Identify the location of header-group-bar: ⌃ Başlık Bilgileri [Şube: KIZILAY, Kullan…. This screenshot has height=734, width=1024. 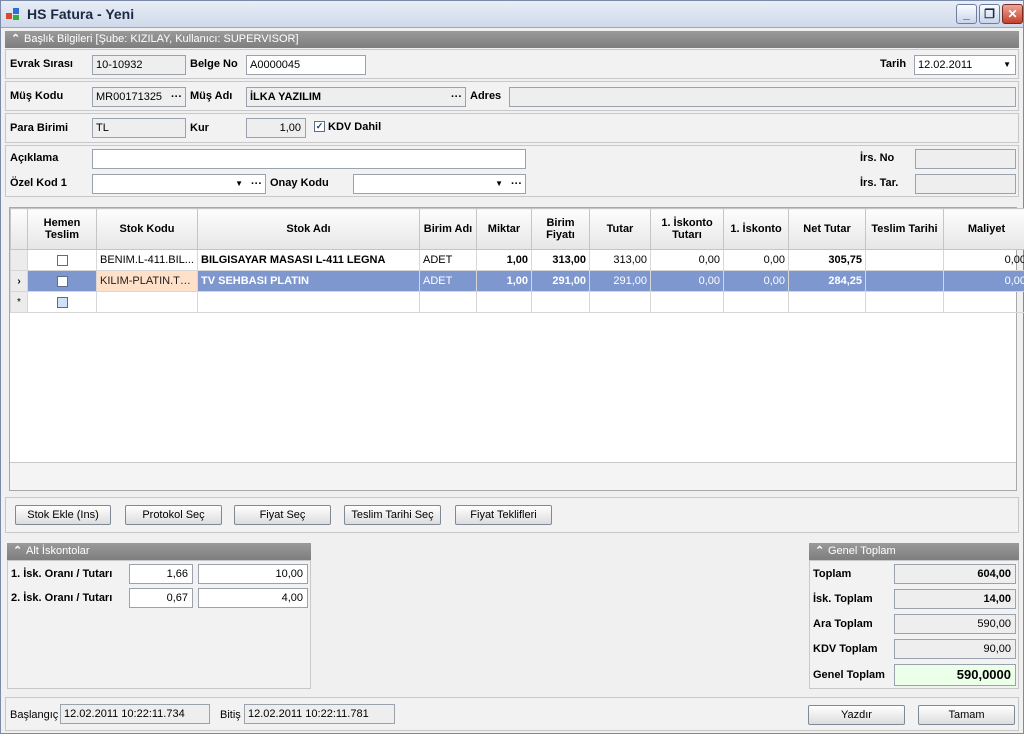
(512, 39).